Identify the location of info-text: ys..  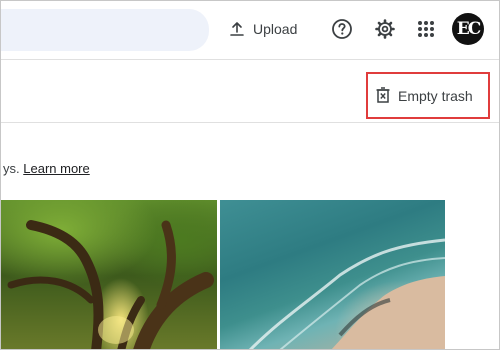
(11, 168).